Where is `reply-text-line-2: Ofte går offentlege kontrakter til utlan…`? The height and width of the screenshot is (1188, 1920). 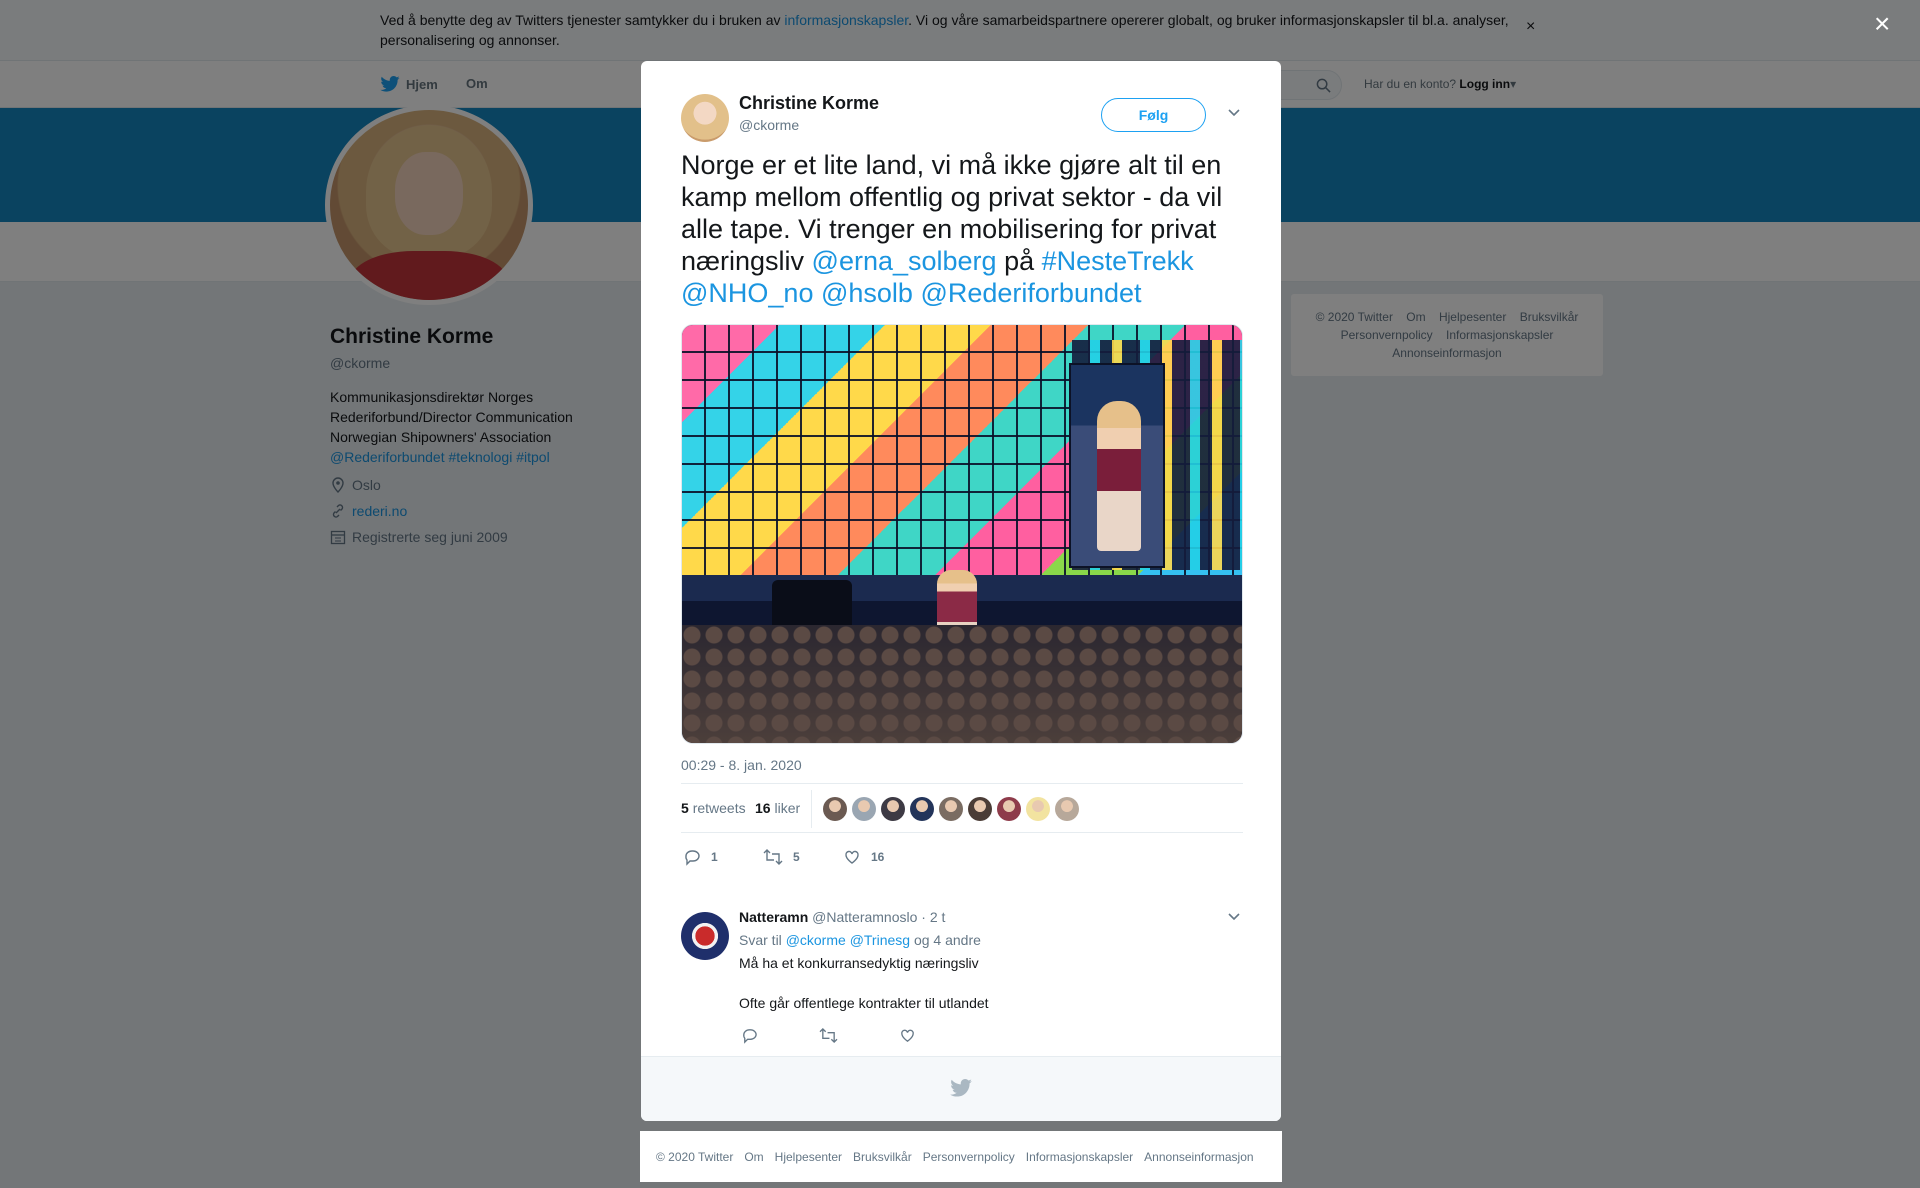 reply-text-line-2: Ofte går offentlege kontrakter til utlan… is located at coordinates (864, 1003).